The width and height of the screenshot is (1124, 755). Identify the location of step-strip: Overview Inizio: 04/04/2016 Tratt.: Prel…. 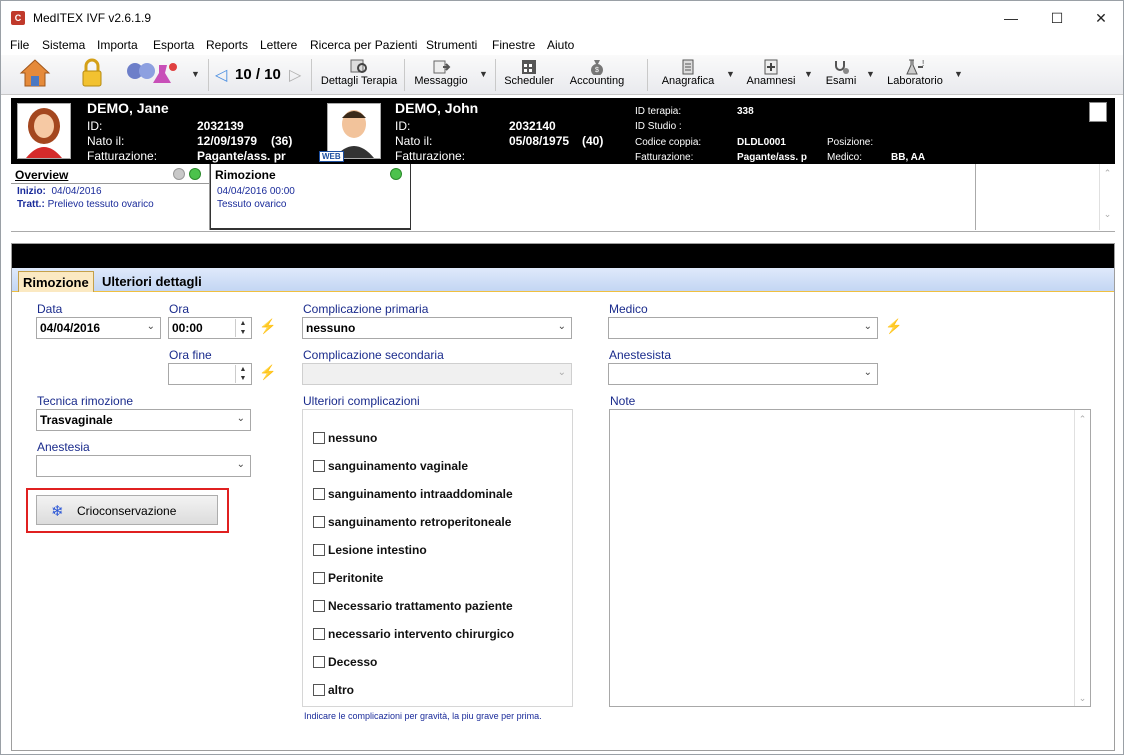
(563, 198).